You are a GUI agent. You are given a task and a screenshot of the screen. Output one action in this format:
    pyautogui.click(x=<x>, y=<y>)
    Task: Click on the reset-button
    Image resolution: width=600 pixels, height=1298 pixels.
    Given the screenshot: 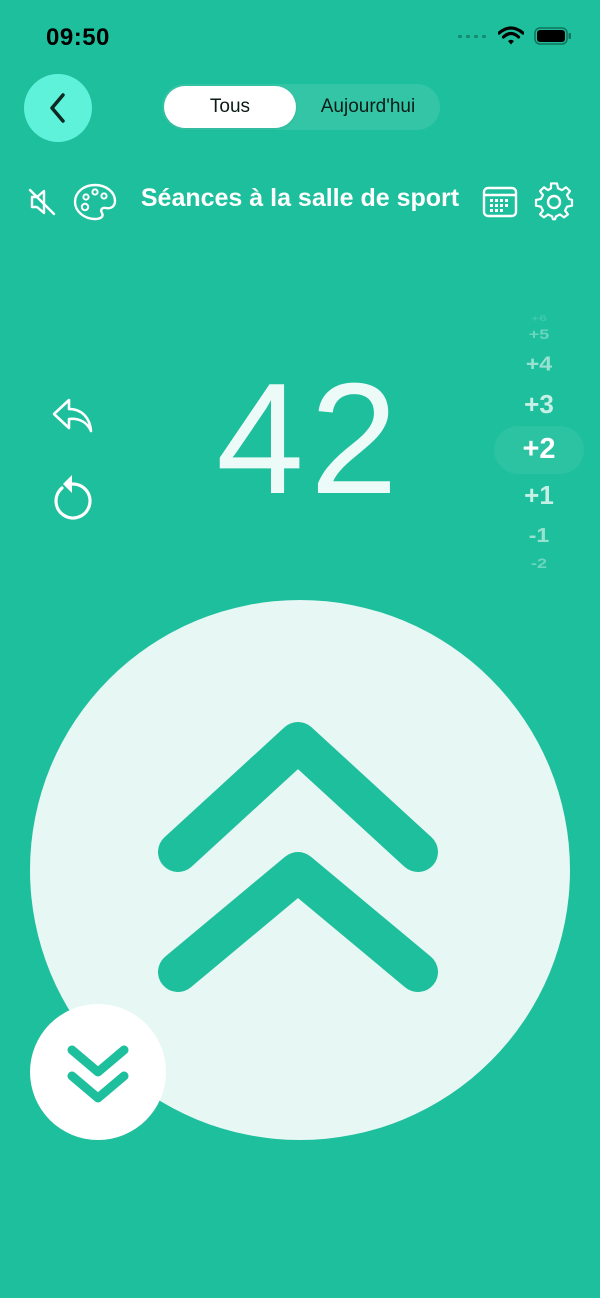 What is the action you would take?
    pyautogui.click(x=72, y=498)
    